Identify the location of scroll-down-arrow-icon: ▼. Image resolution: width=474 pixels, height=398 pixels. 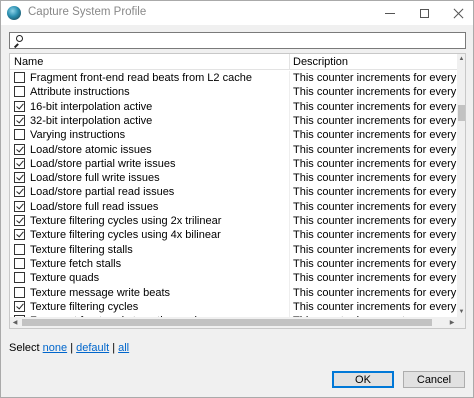
(461, 312).